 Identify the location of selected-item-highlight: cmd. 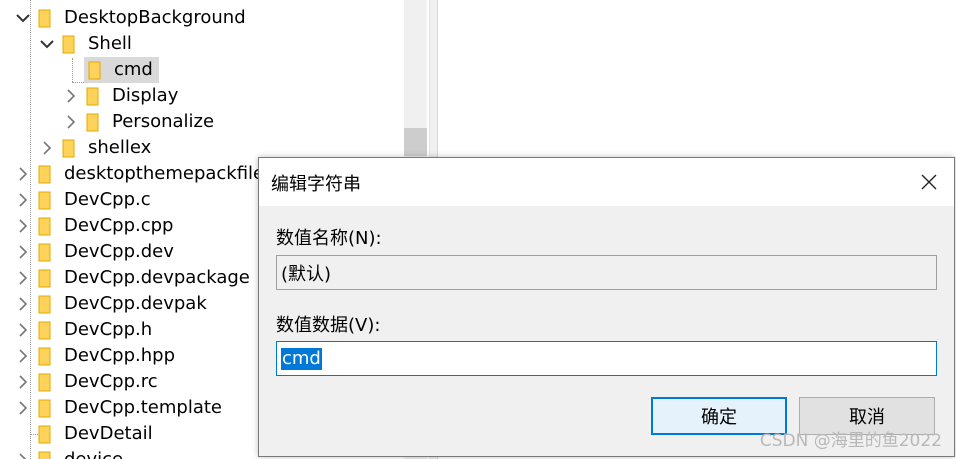
(121, 70).